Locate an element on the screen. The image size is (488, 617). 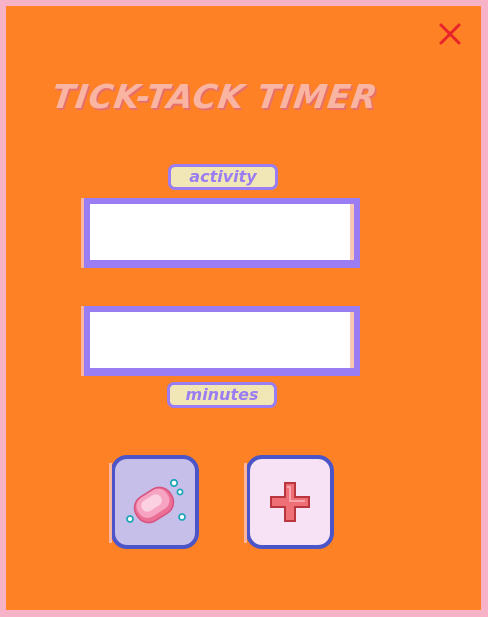
soap-icon is located at coordinates (156, 501).